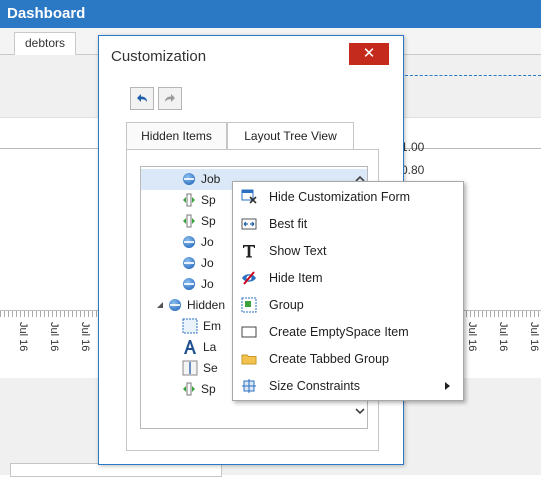  I want to click on menu-item-show-text: Show Text, so click(348, 251).